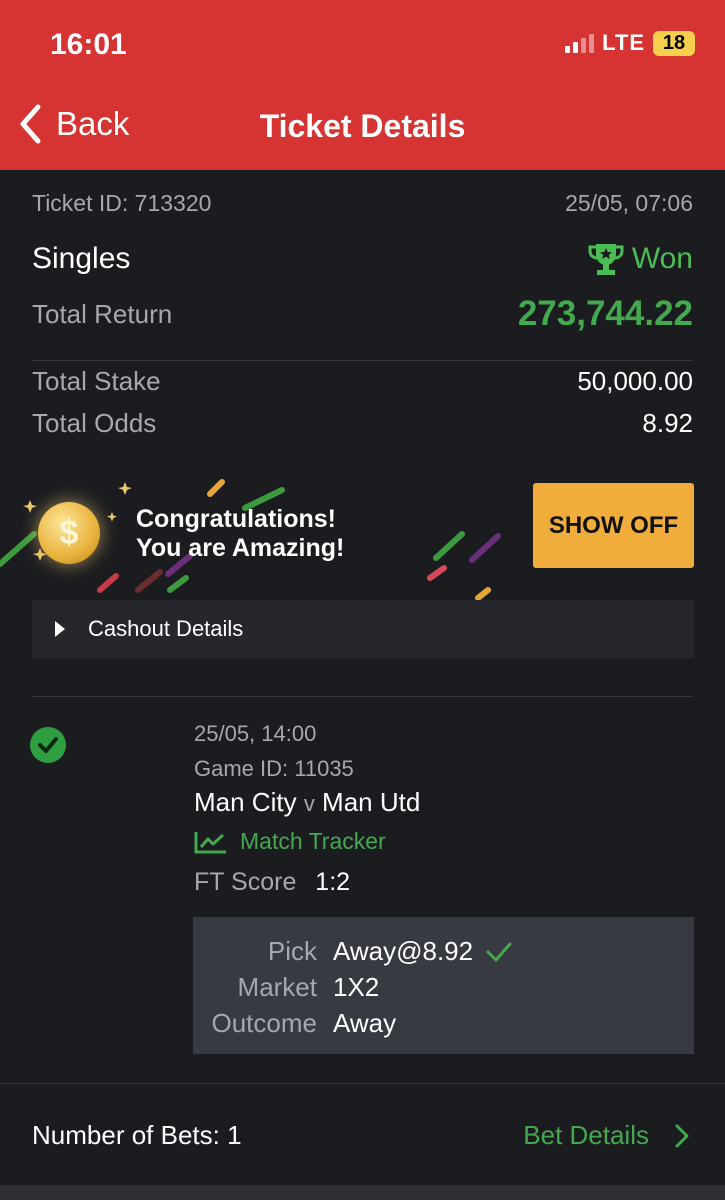  Describe the element at coordinates (580, 43) in the screenshot. I see `signal-icon` at that location.